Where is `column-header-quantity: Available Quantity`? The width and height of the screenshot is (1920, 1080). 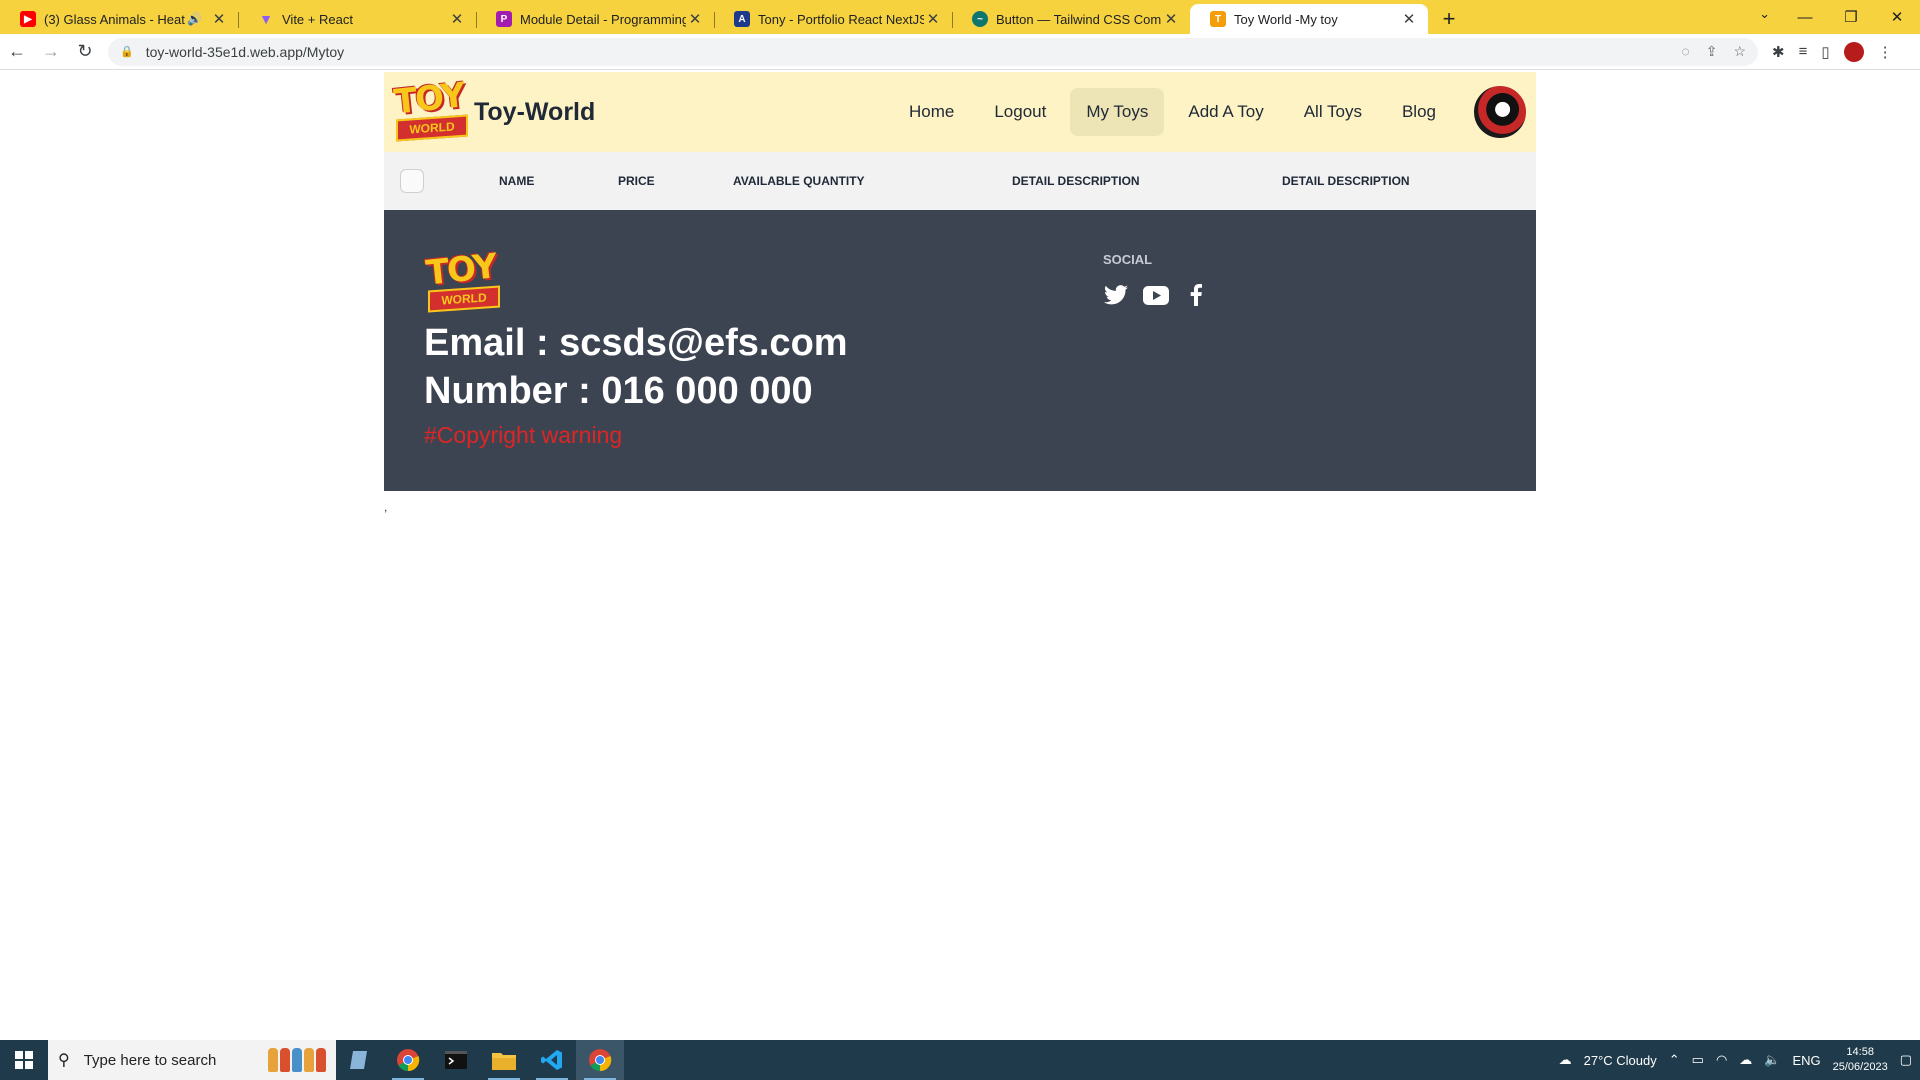
column-header-quantity: Available Quantity is located at coordinates (799, 181).